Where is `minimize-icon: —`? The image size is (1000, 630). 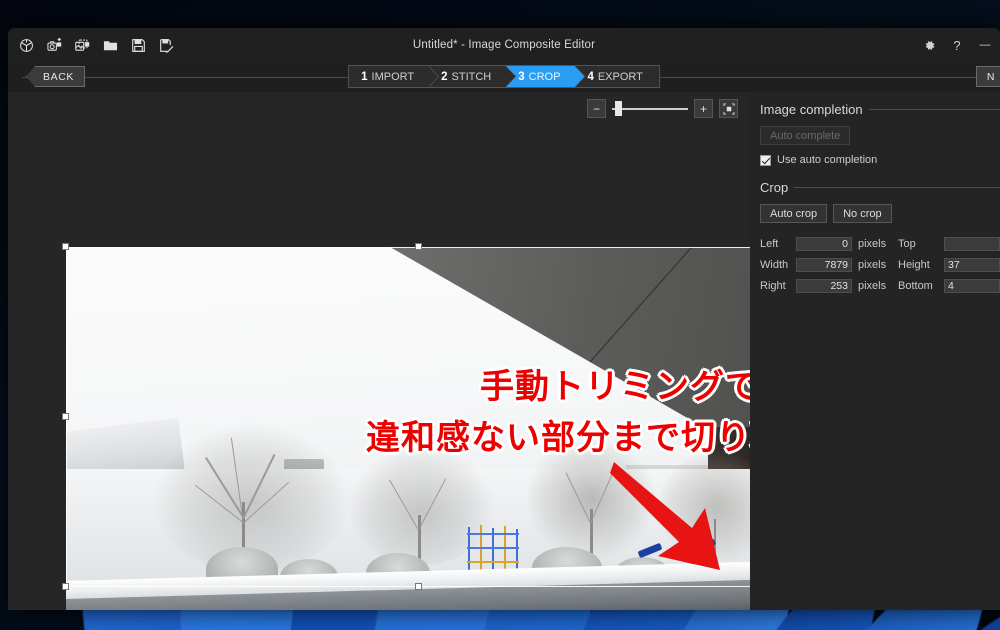 minimize-icon: — is located at coordinates (985, 45).